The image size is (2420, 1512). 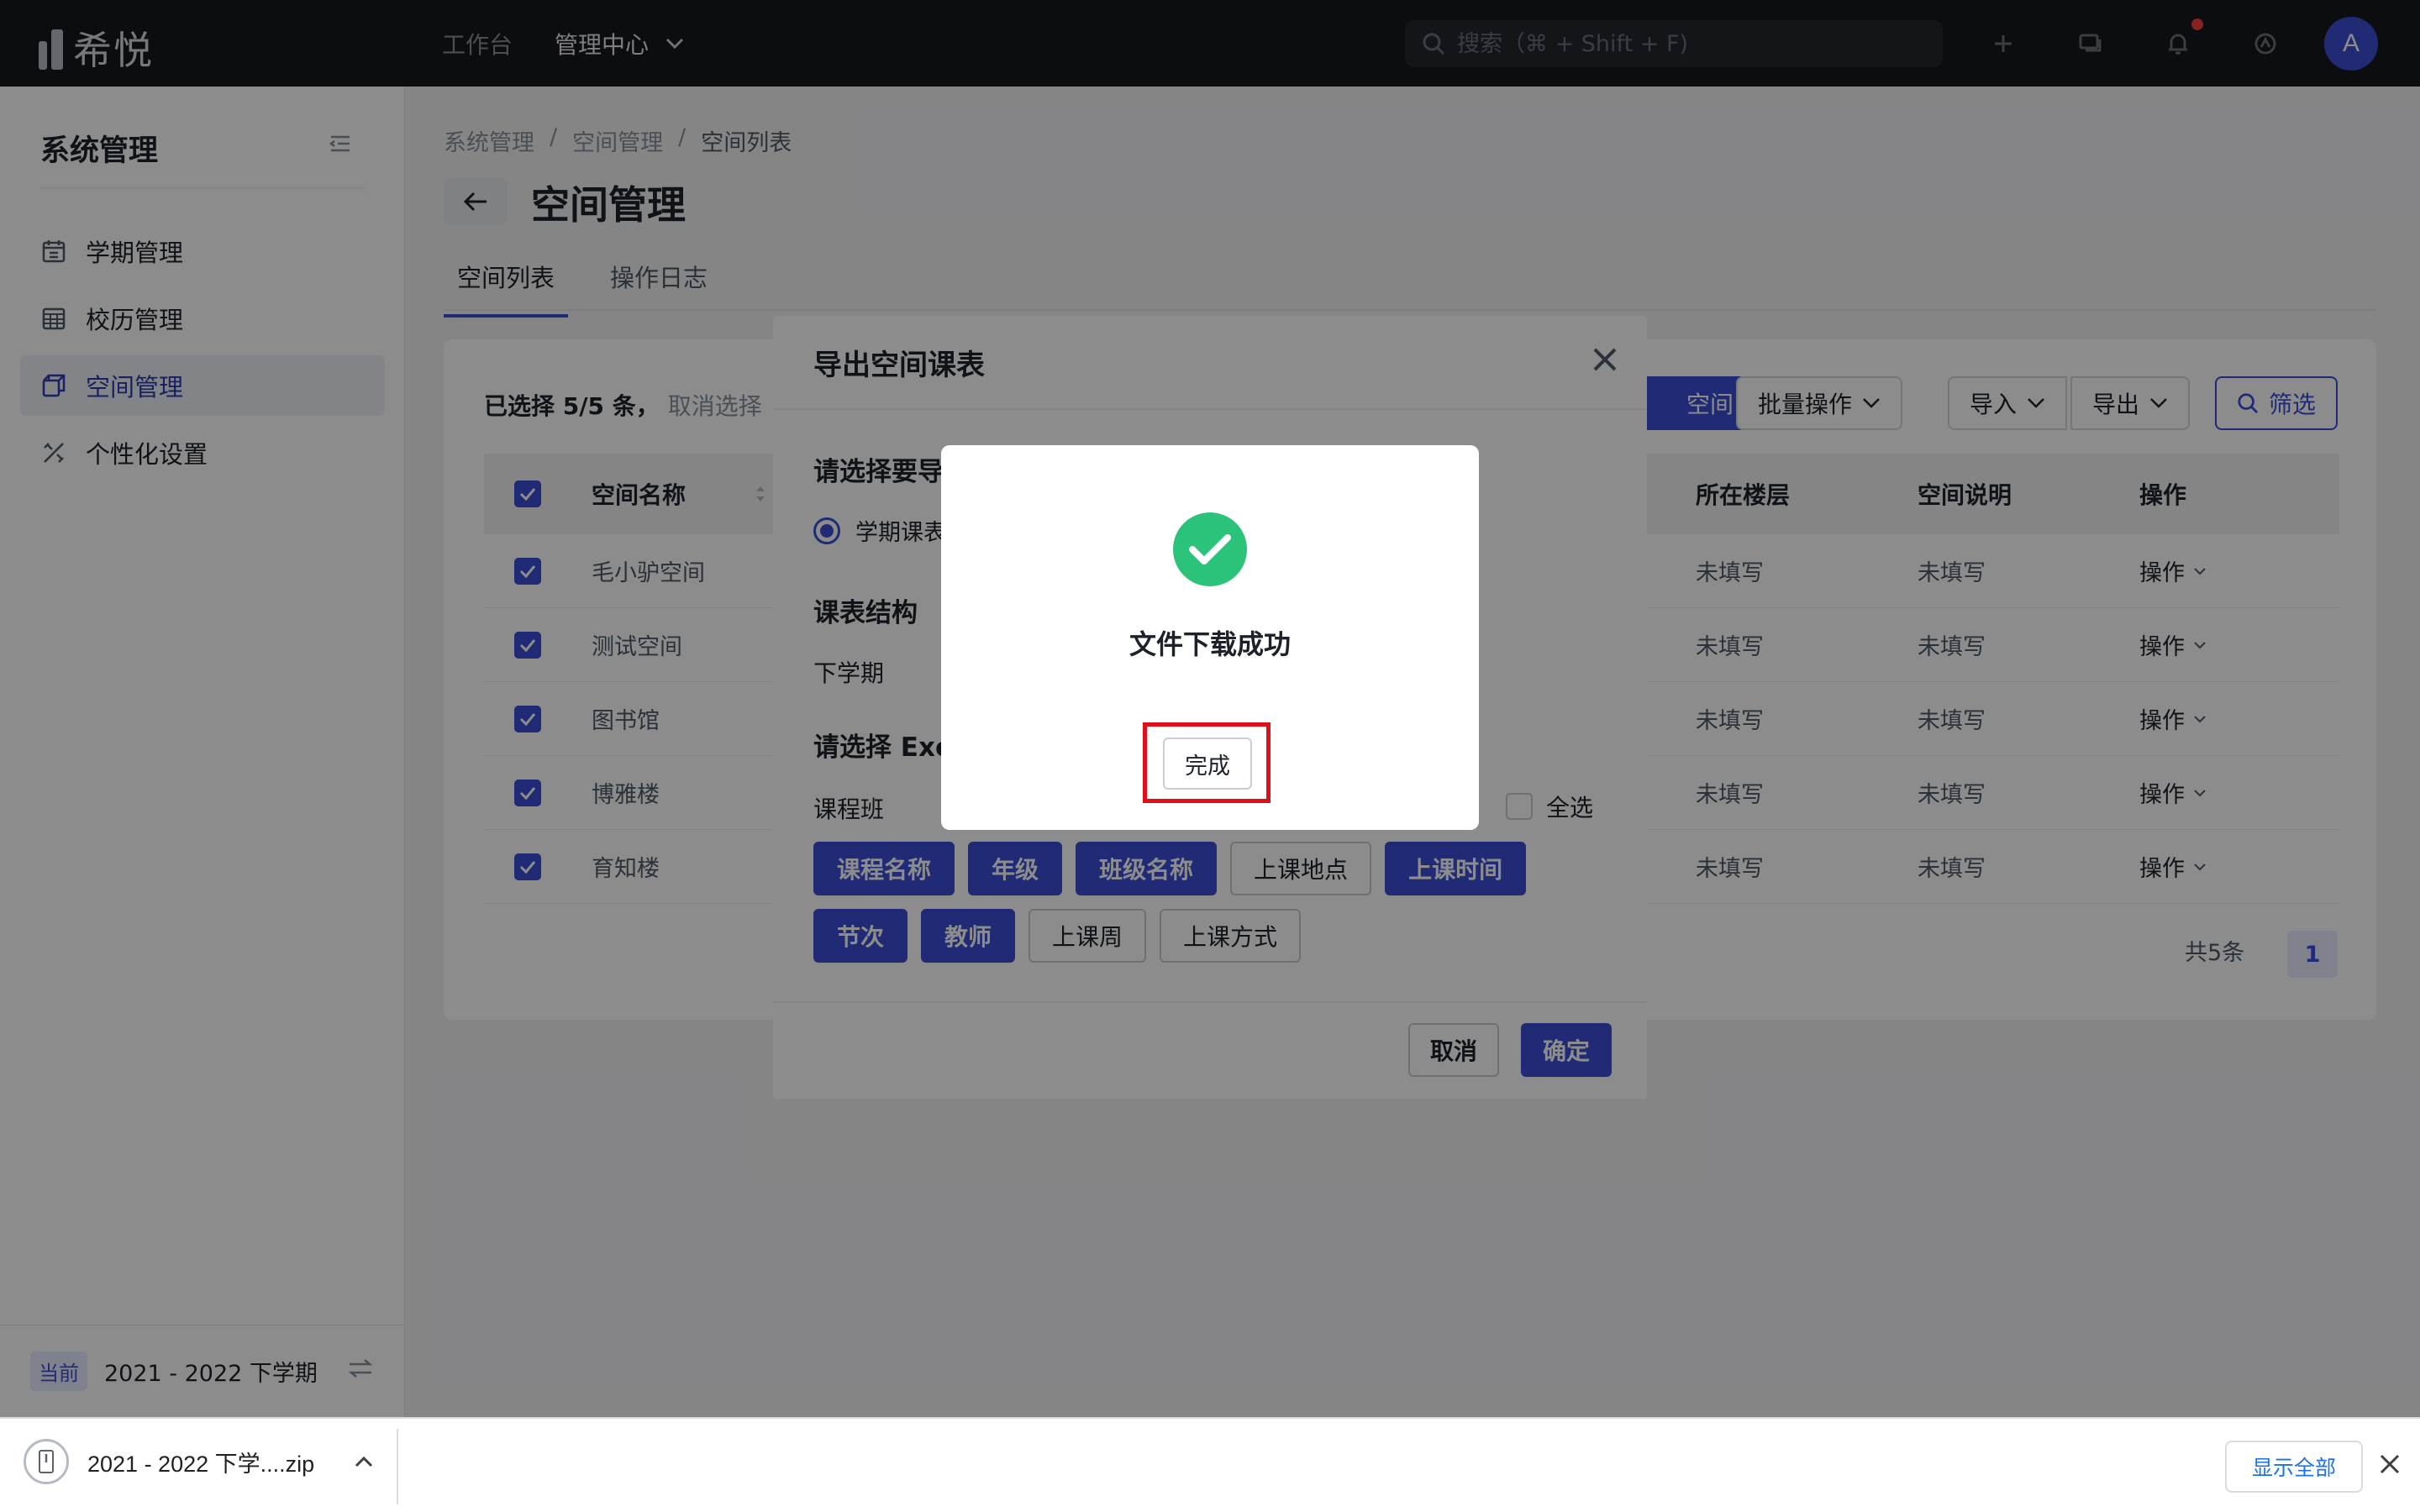 I want to click on close-icon, so click(x=2390, y=1465).